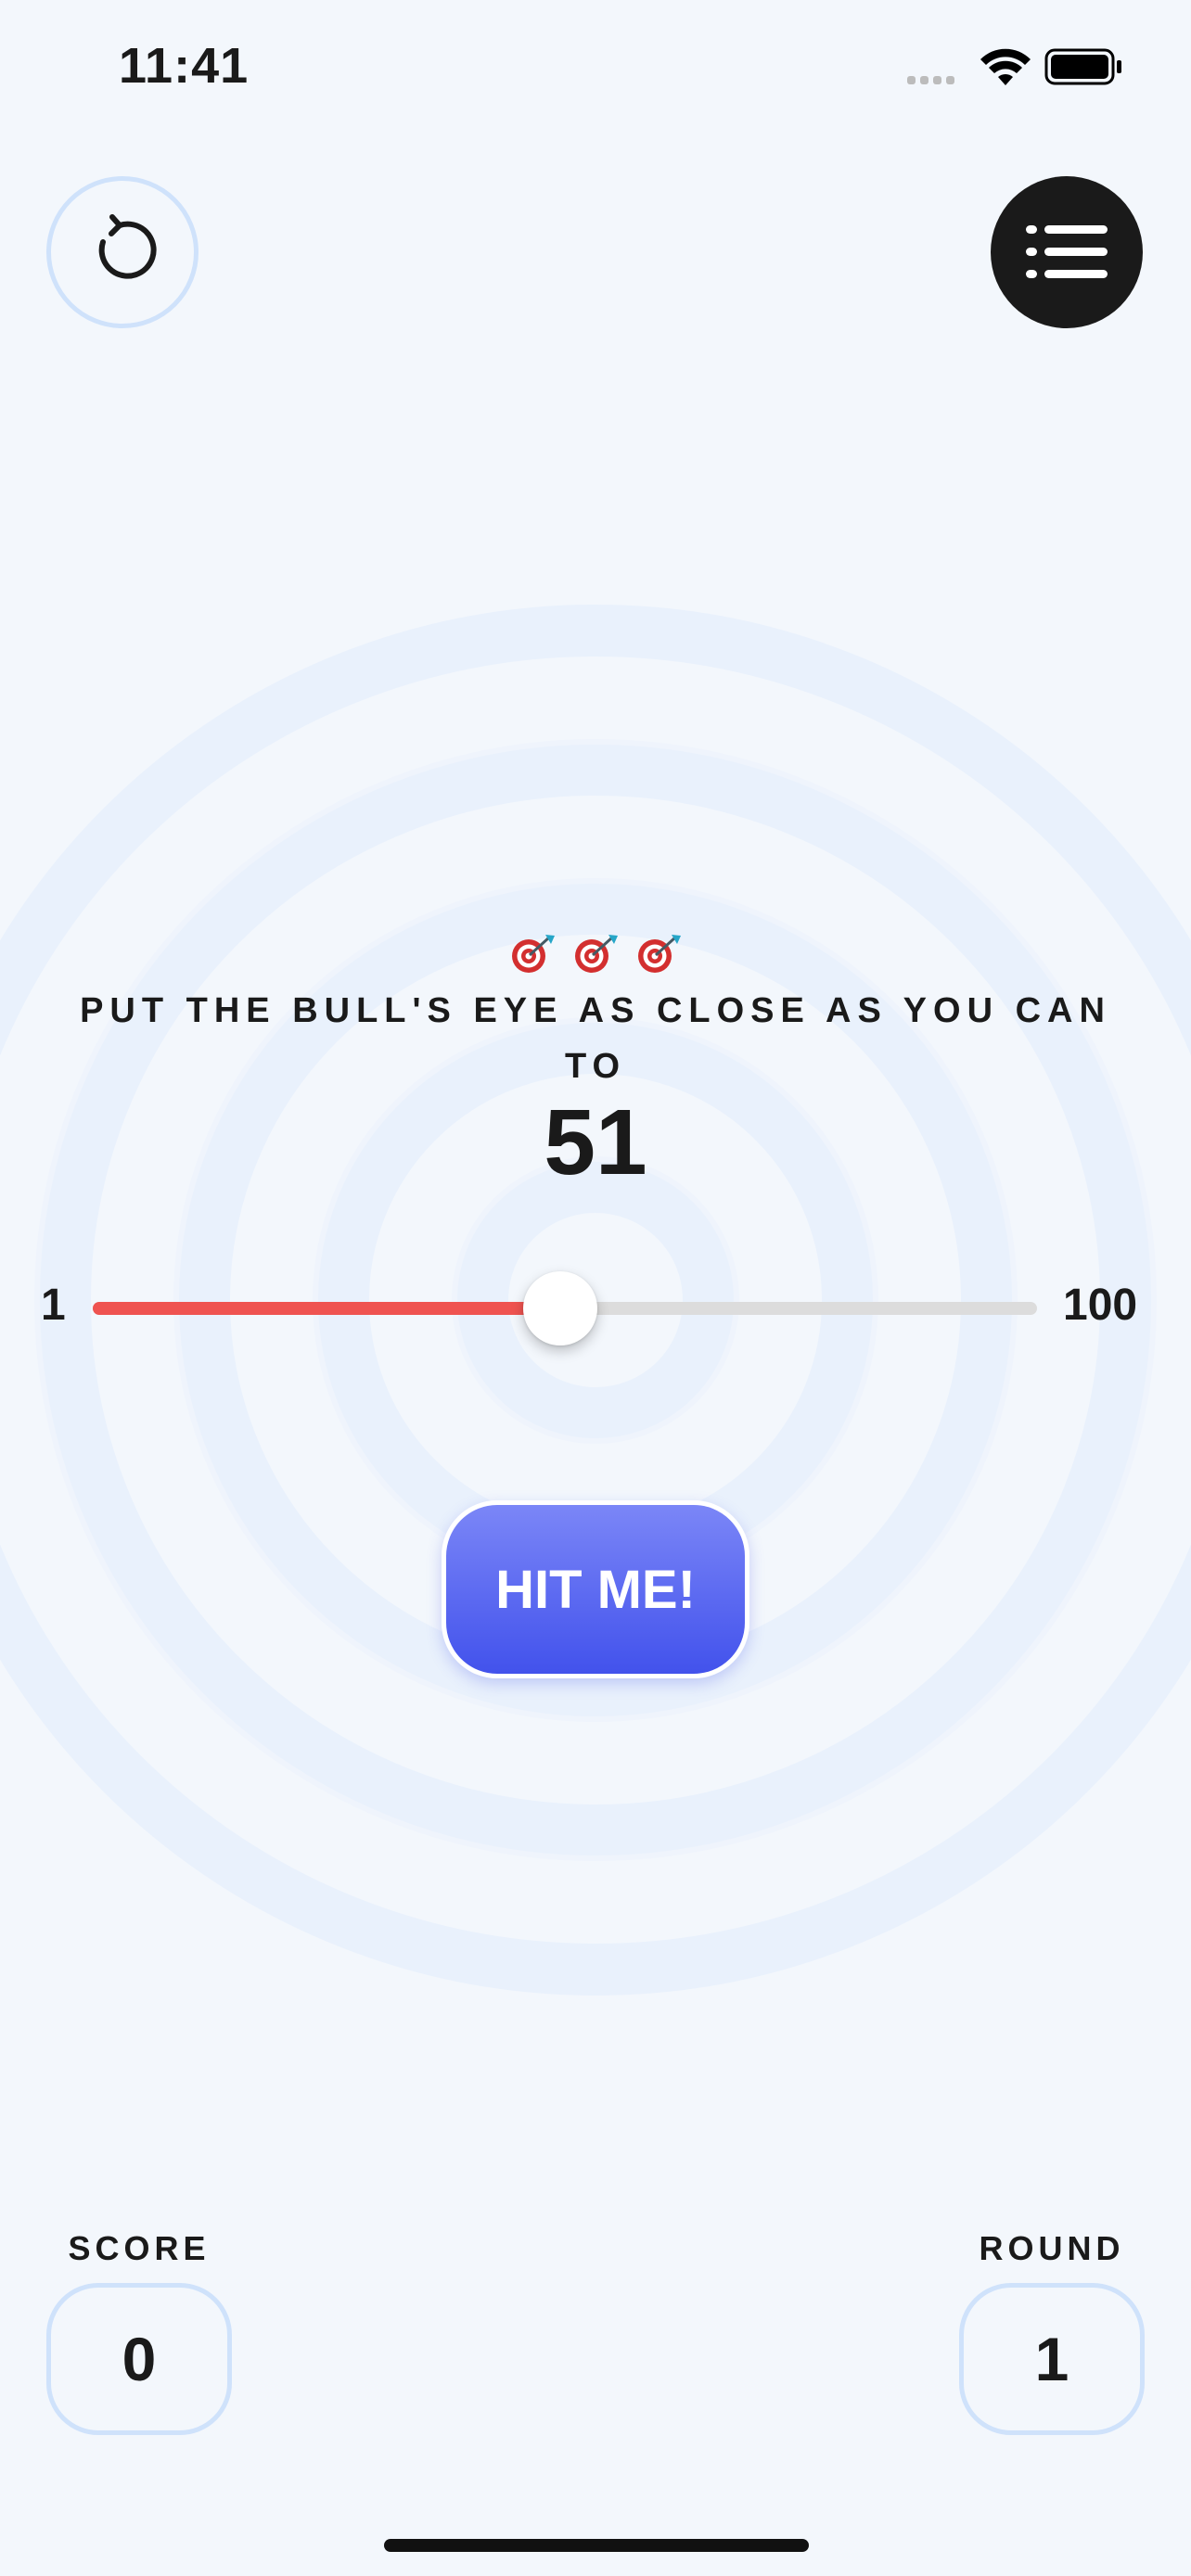 The height and width of the screenshot is (2576, 1191). I want to click on bullseye-icons, so click(595, 957).